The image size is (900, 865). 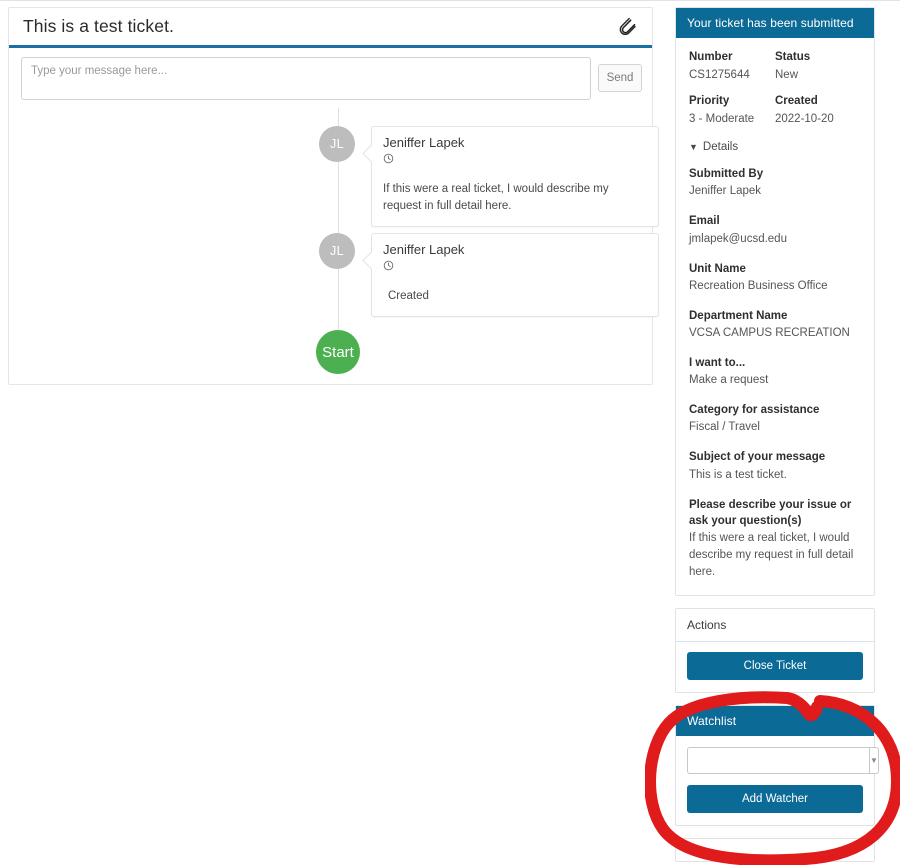 I want to click on details-toggle-label: Details, so click(x=720, y=147).